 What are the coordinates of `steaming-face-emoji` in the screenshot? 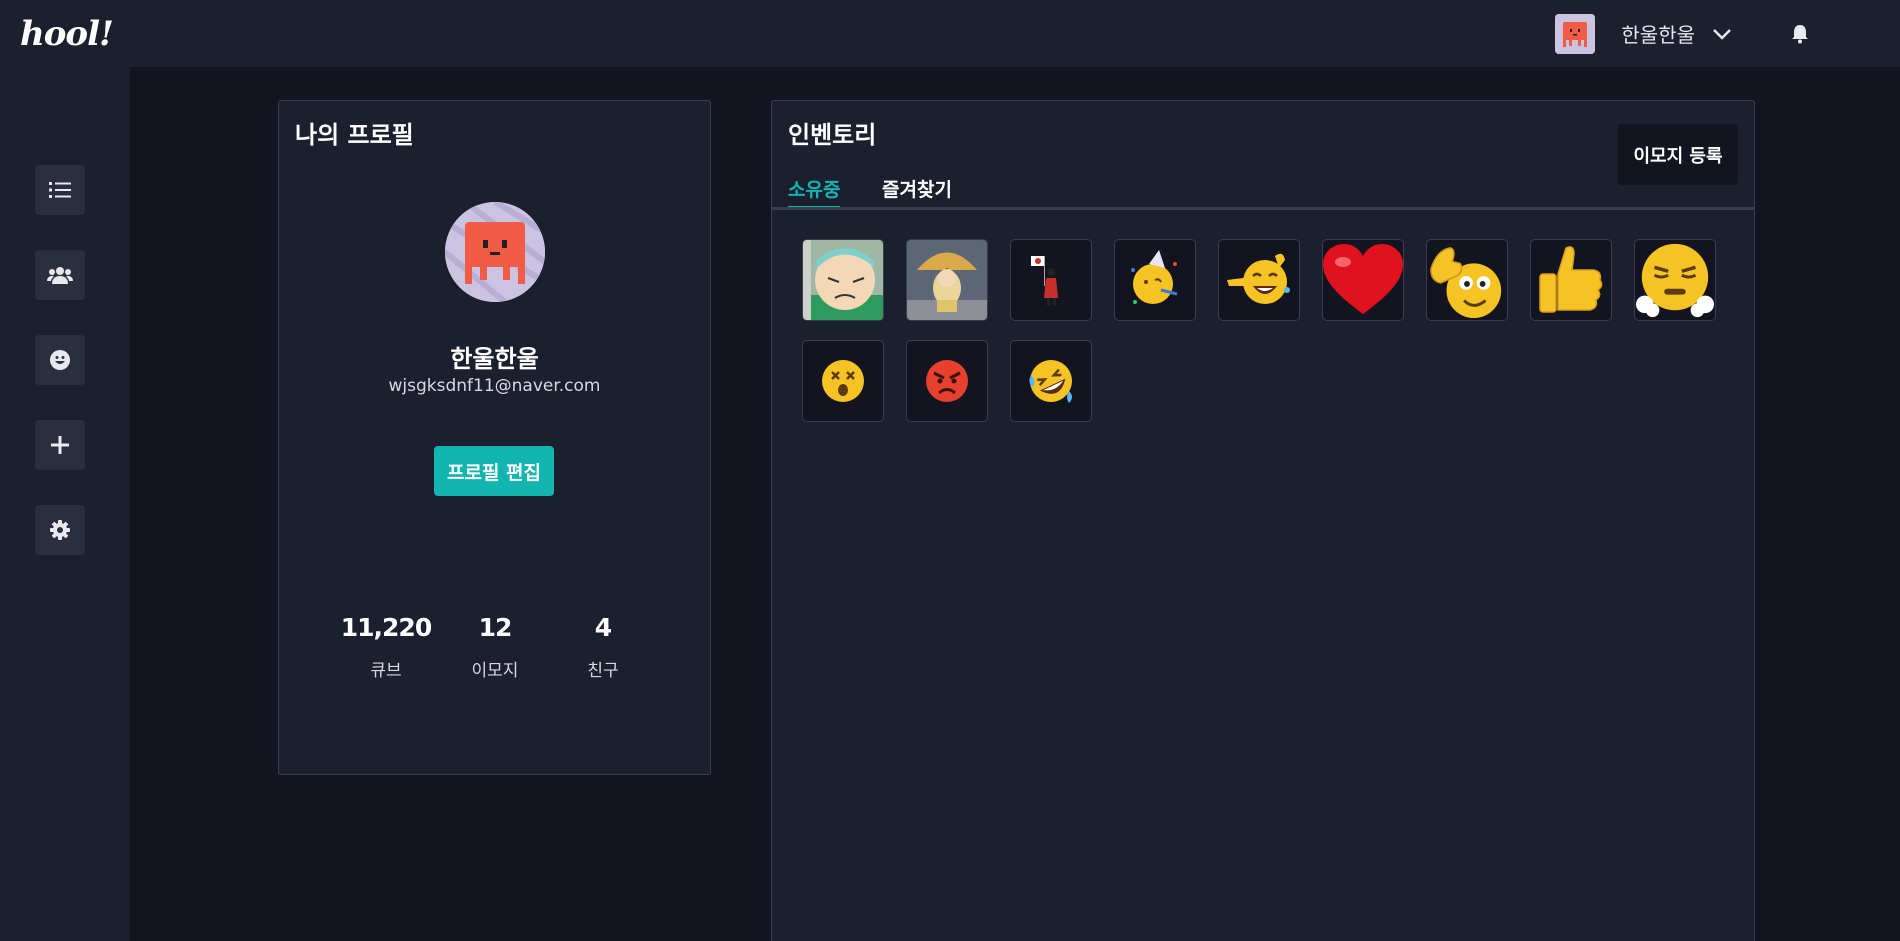 It's located at (1675, 280).